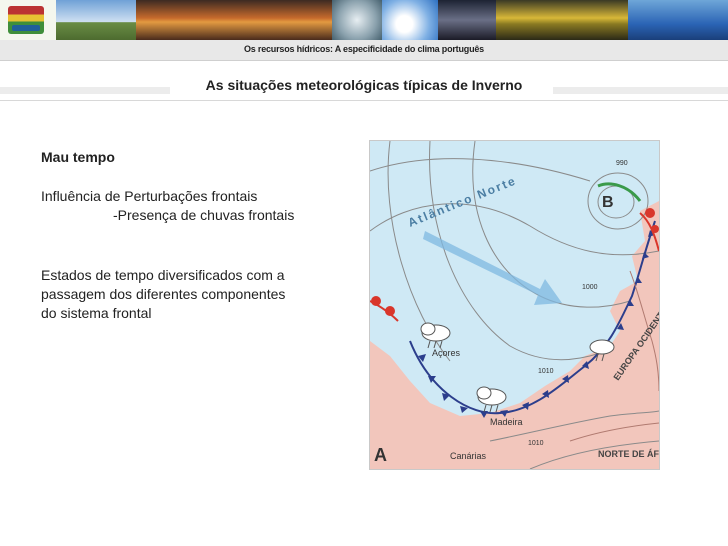  I want to click on logo, so click(28, 20).